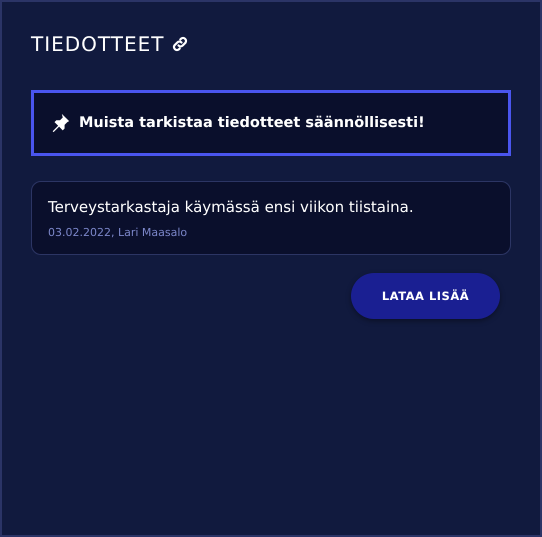  I want to click on announcement-meta: 03.02.2022, Lari Maasalo, so click(118, 232).